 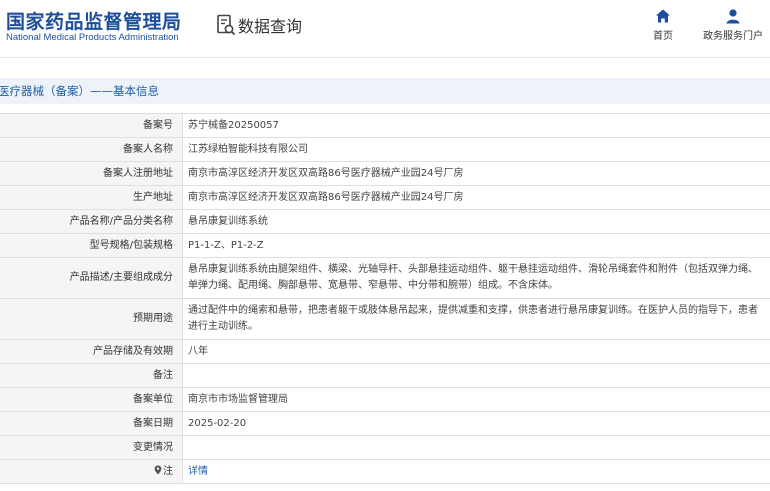 What do you see at coordinates (92, 37) in the screenshot?
I see `logo-english: National Medical Products Administration` at bounding box center [92, 37].